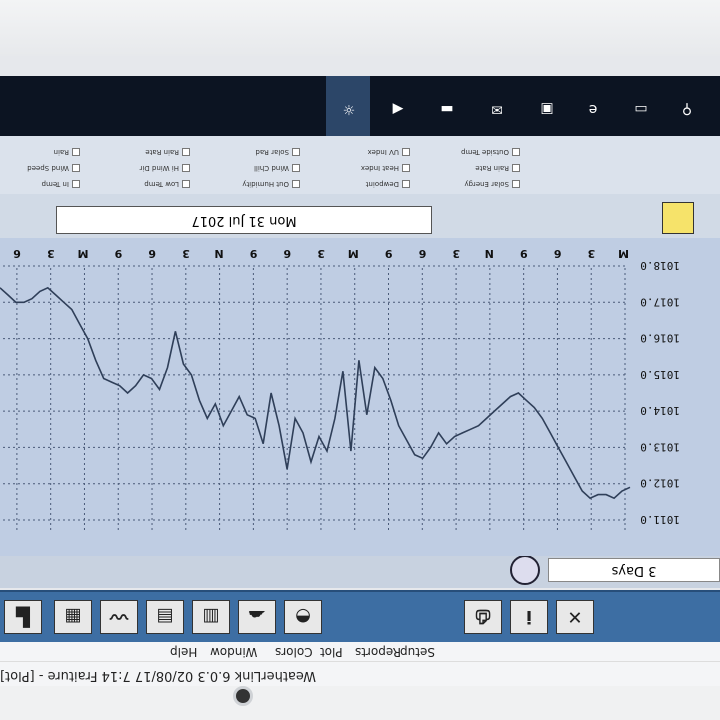 The image size is (720, 720). Describe the element at coordinates (383, 152) in the screenshot. I see `legend-label: UV Index` at that location.